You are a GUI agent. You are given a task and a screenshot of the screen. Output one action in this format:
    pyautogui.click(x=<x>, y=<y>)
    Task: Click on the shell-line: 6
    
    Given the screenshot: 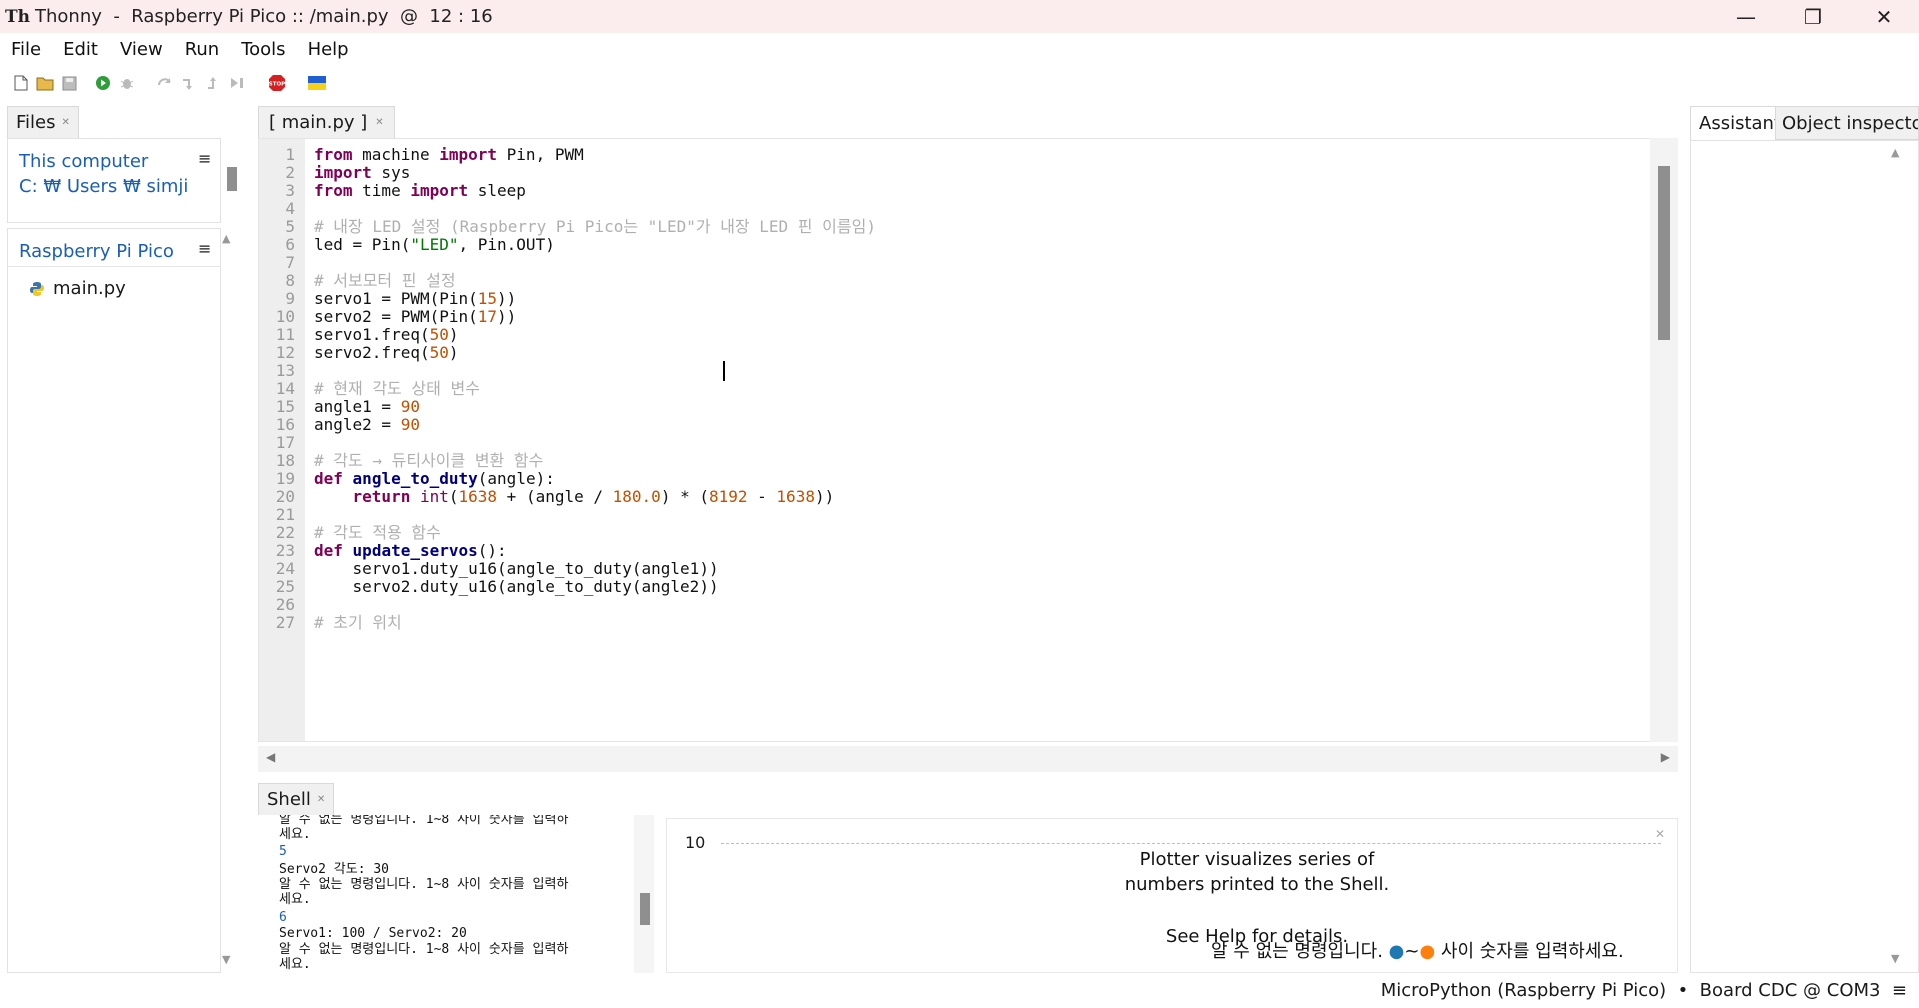 What is the action you would take?
    pyautogui.click(x=283, y=917)
    